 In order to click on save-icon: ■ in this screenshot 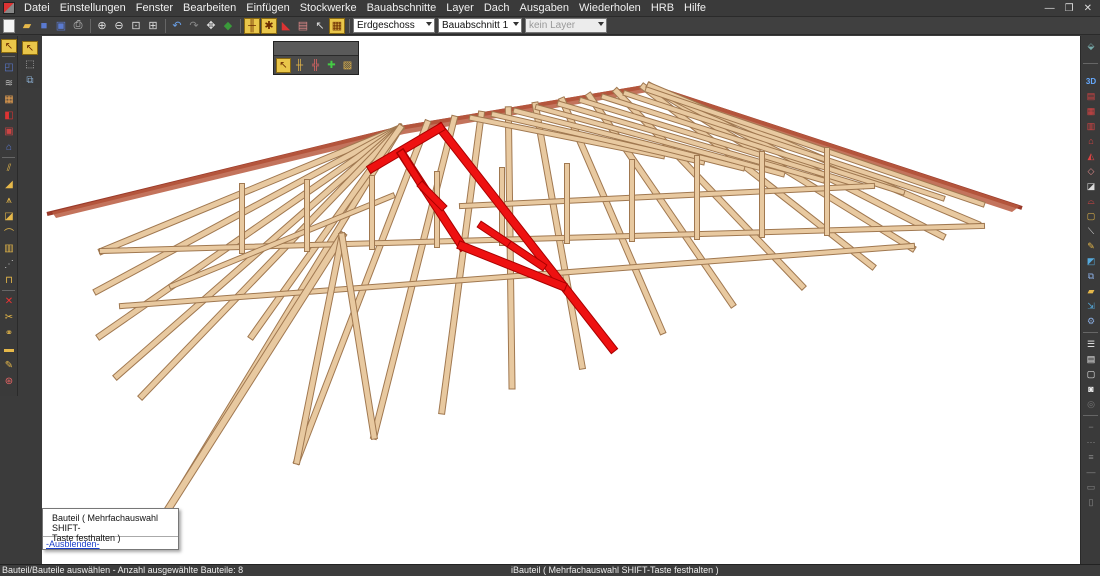, I will do `click(44, 26)`.